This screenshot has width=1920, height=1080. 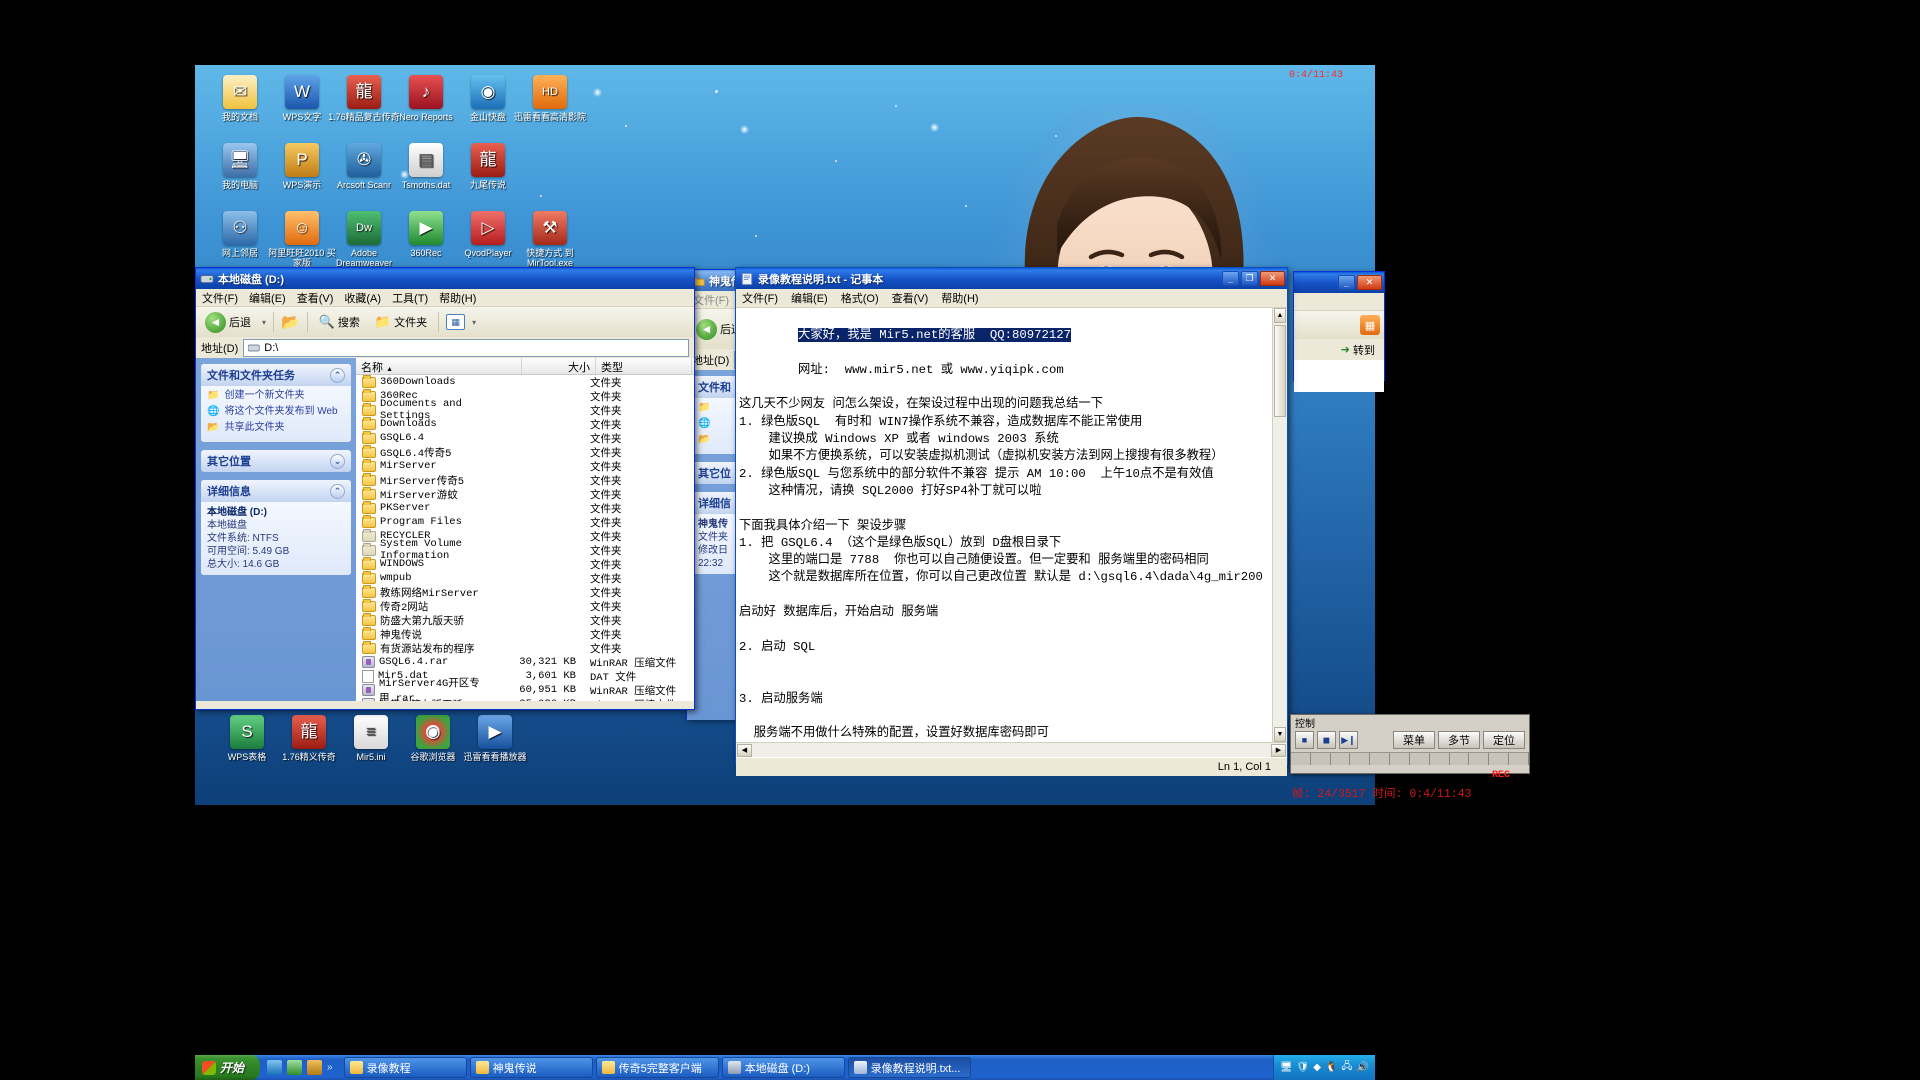 What do you see at coordinates (337, 375) in the screenshot?
I see `chevron-up-icon: ⌃` at bounding box center [337, 375].